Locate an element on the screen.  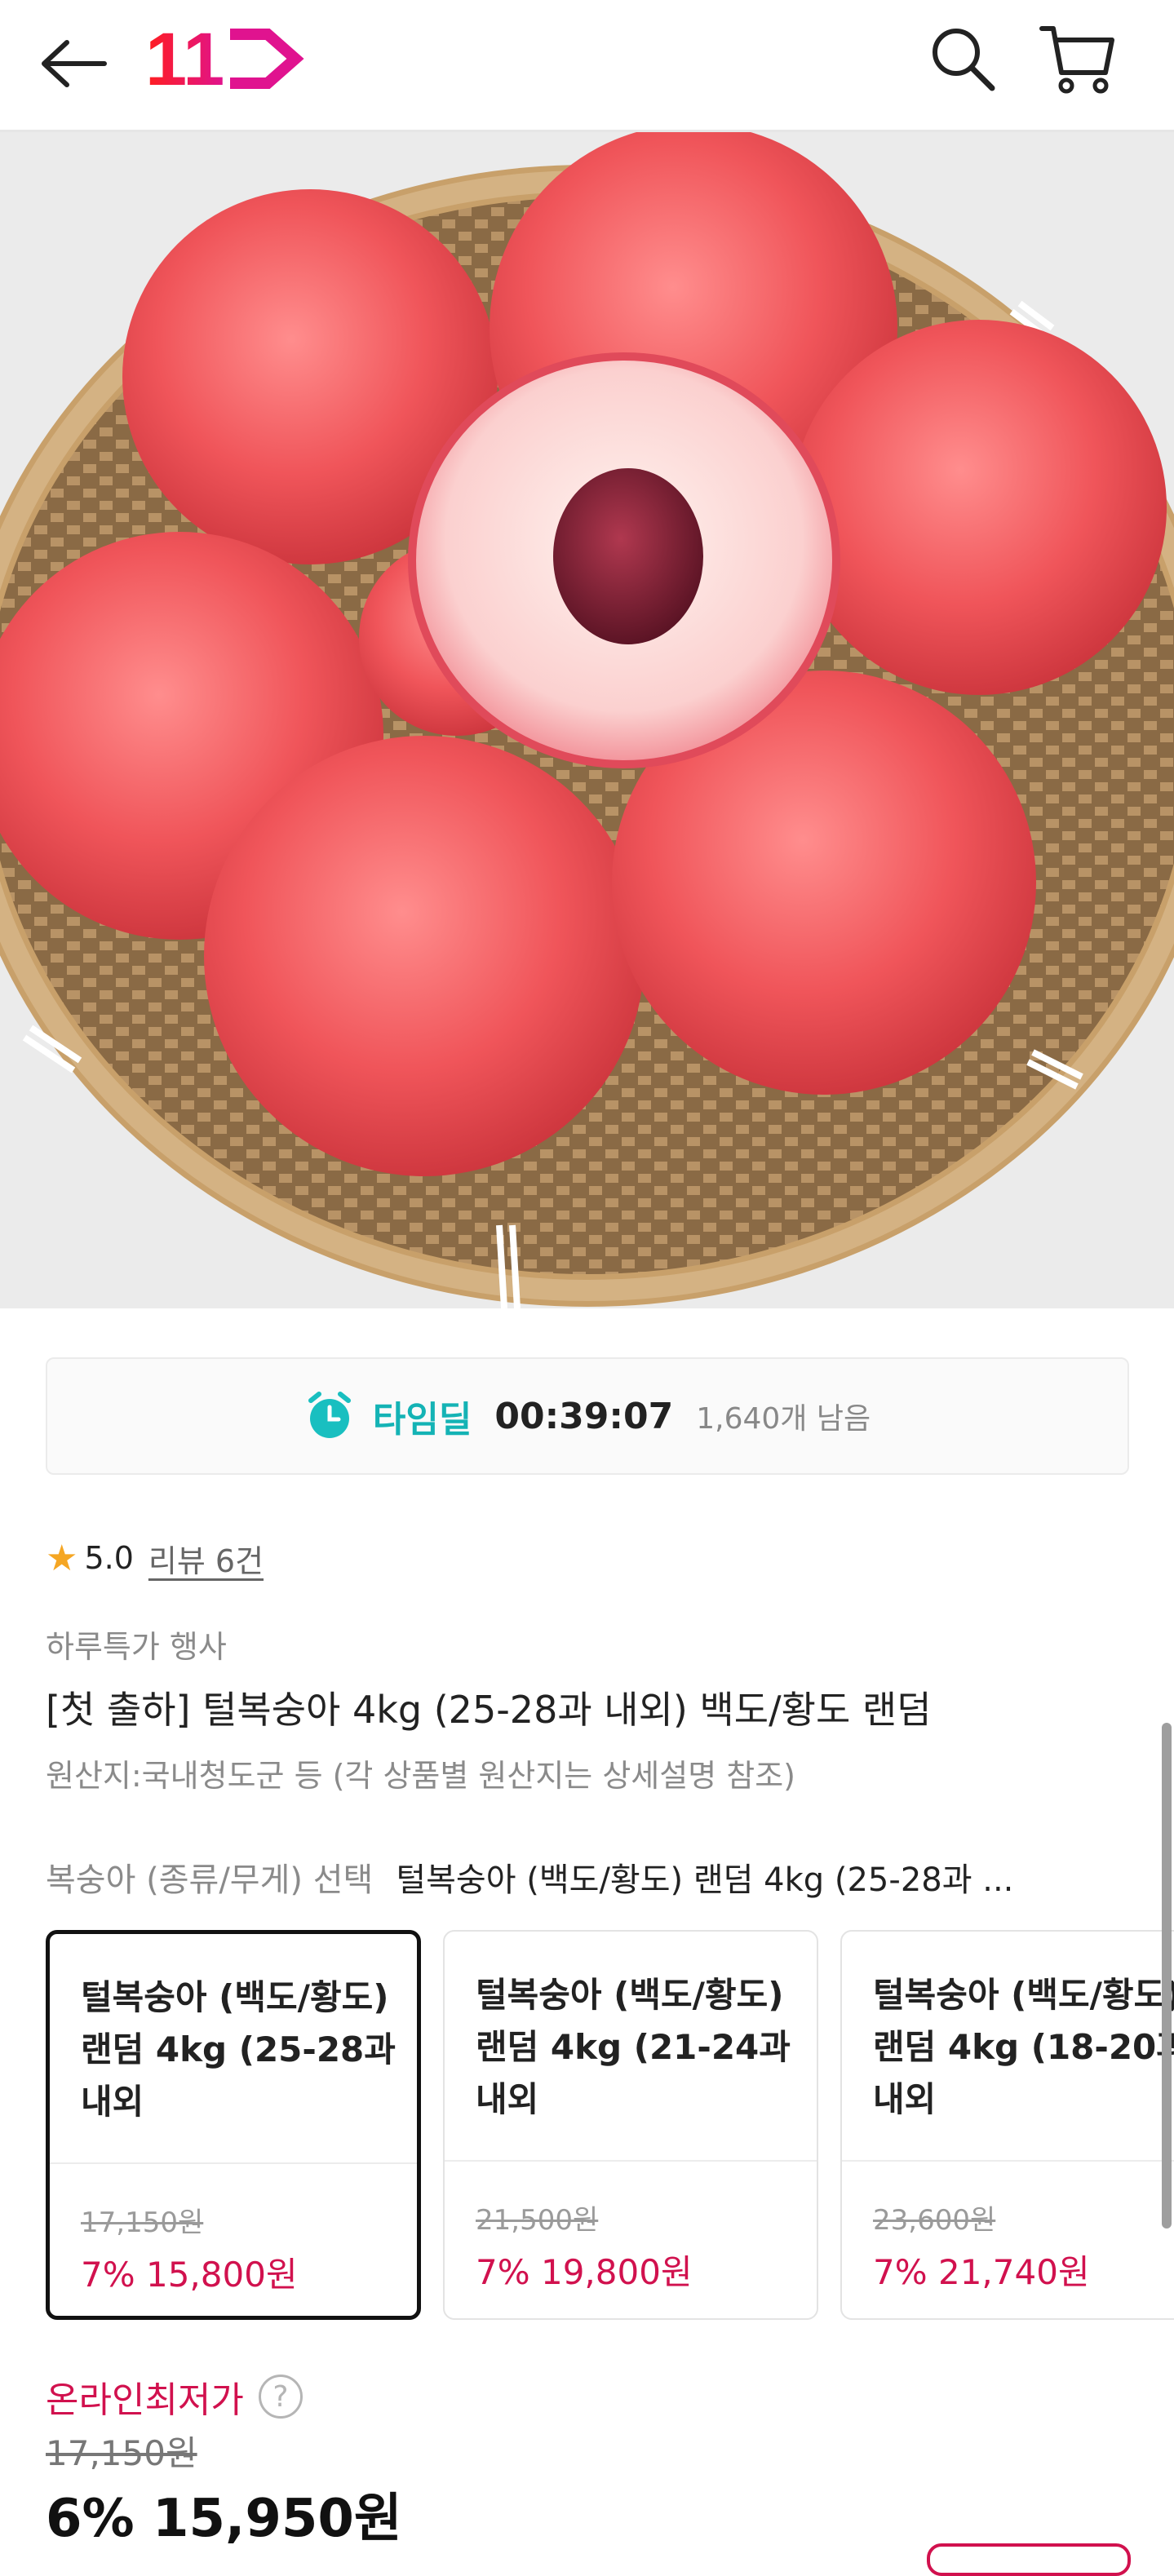
help-icon: ? is located at coordinates (280, 2397).